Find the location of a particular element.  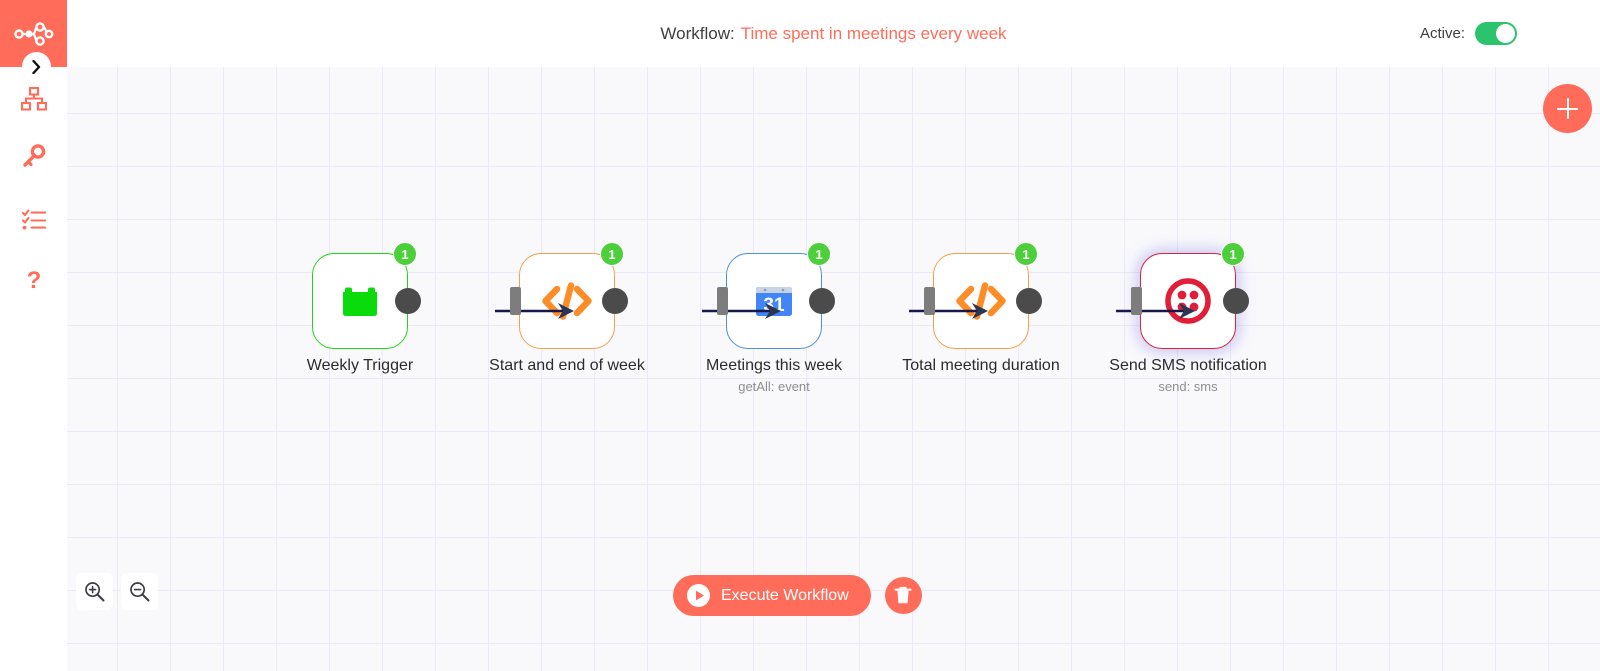

sidebar-expand-button is located at coordinates (36, 66).